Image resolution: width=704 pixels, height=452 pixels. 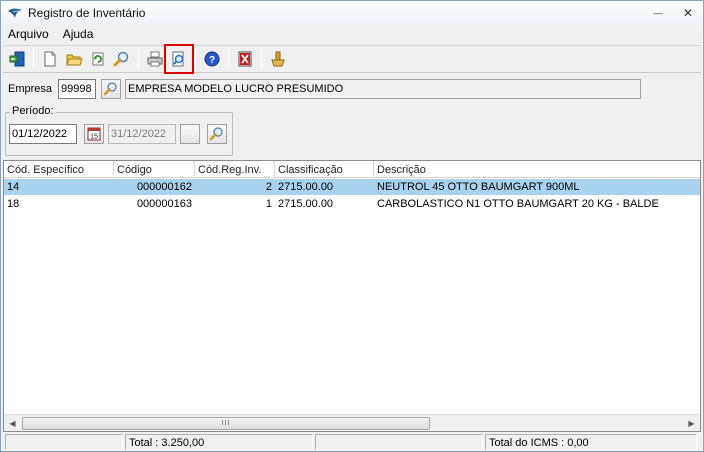 I want to click on printer-icon, so click(x=155, y=59).